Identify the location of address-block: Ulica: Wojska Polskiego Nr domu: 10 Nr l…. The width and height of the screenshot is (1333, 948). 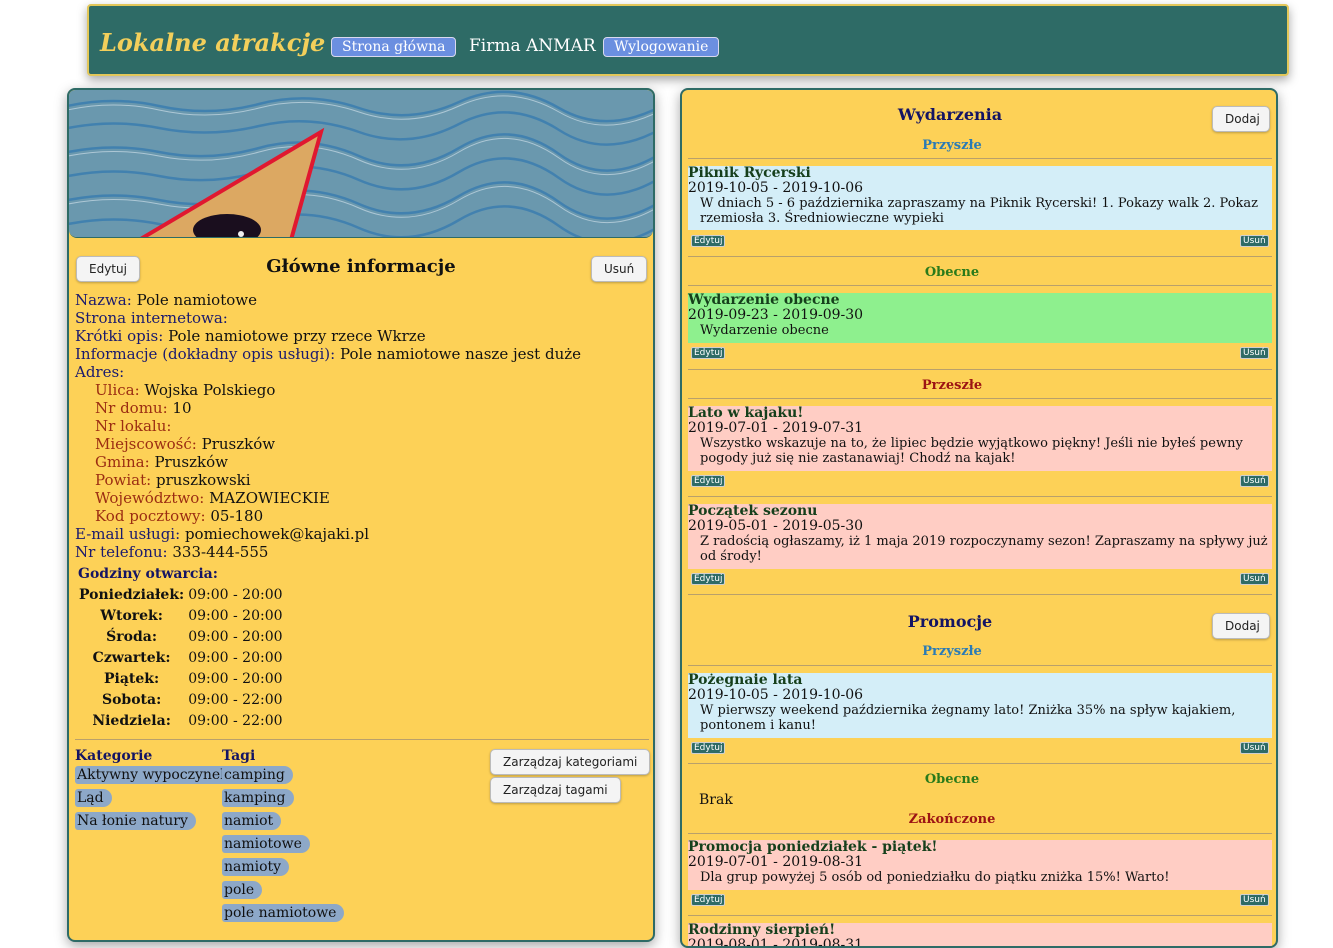
(328, 453).